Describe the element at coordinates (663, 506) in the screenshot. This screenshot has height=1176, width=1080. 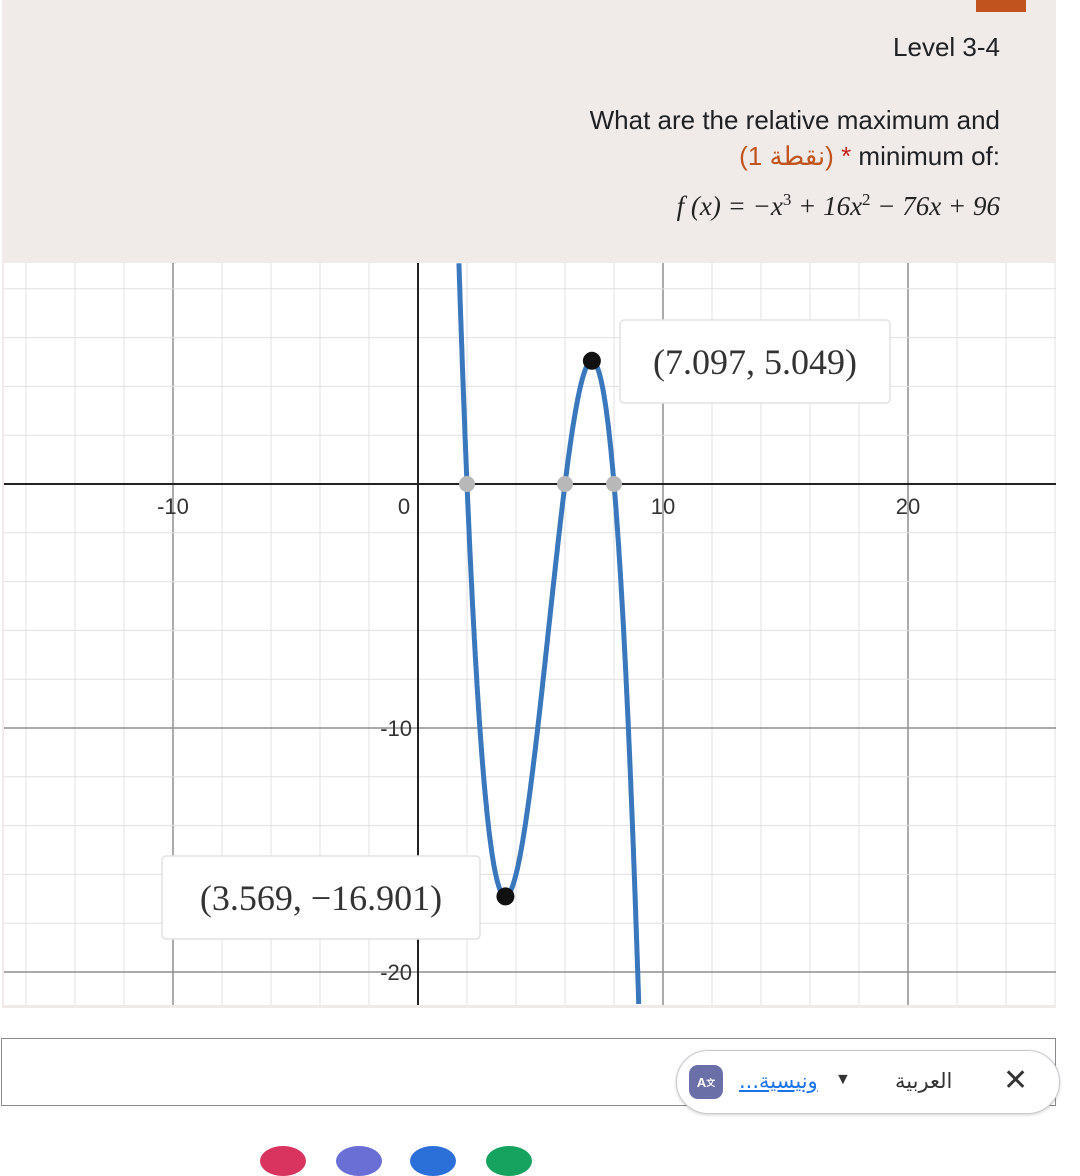
I see `x-tick-label: 10` at that location.